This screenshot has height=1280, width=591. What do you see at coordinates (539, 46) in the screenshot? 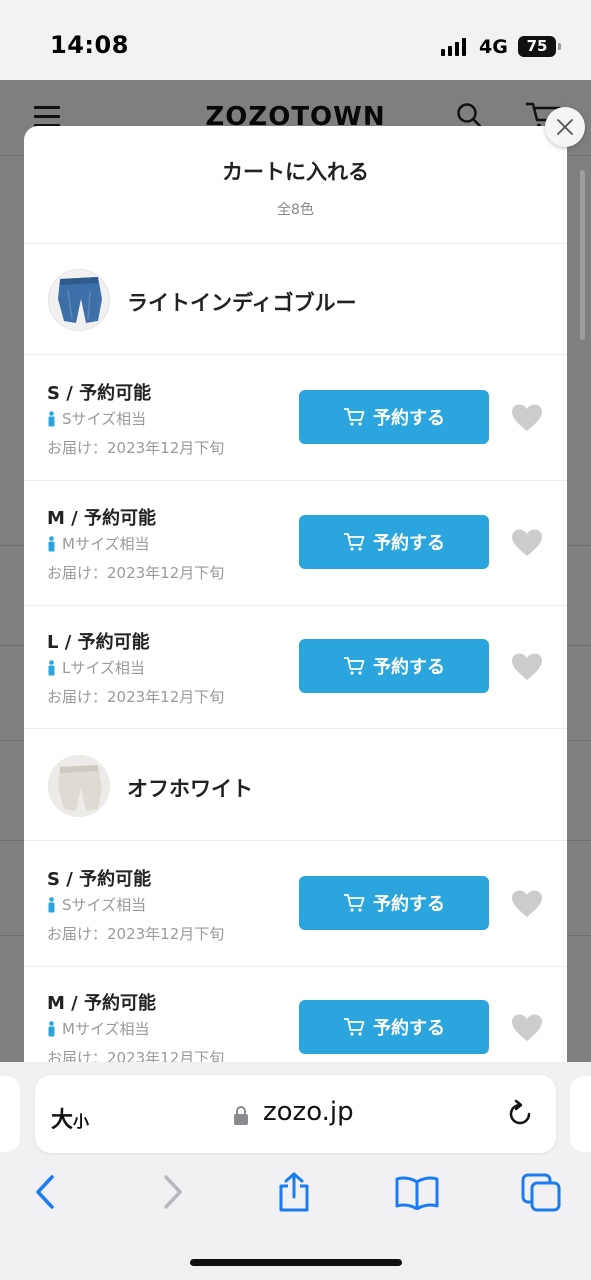
I see `battery-icon: 75` at bounding box center [539, 46].